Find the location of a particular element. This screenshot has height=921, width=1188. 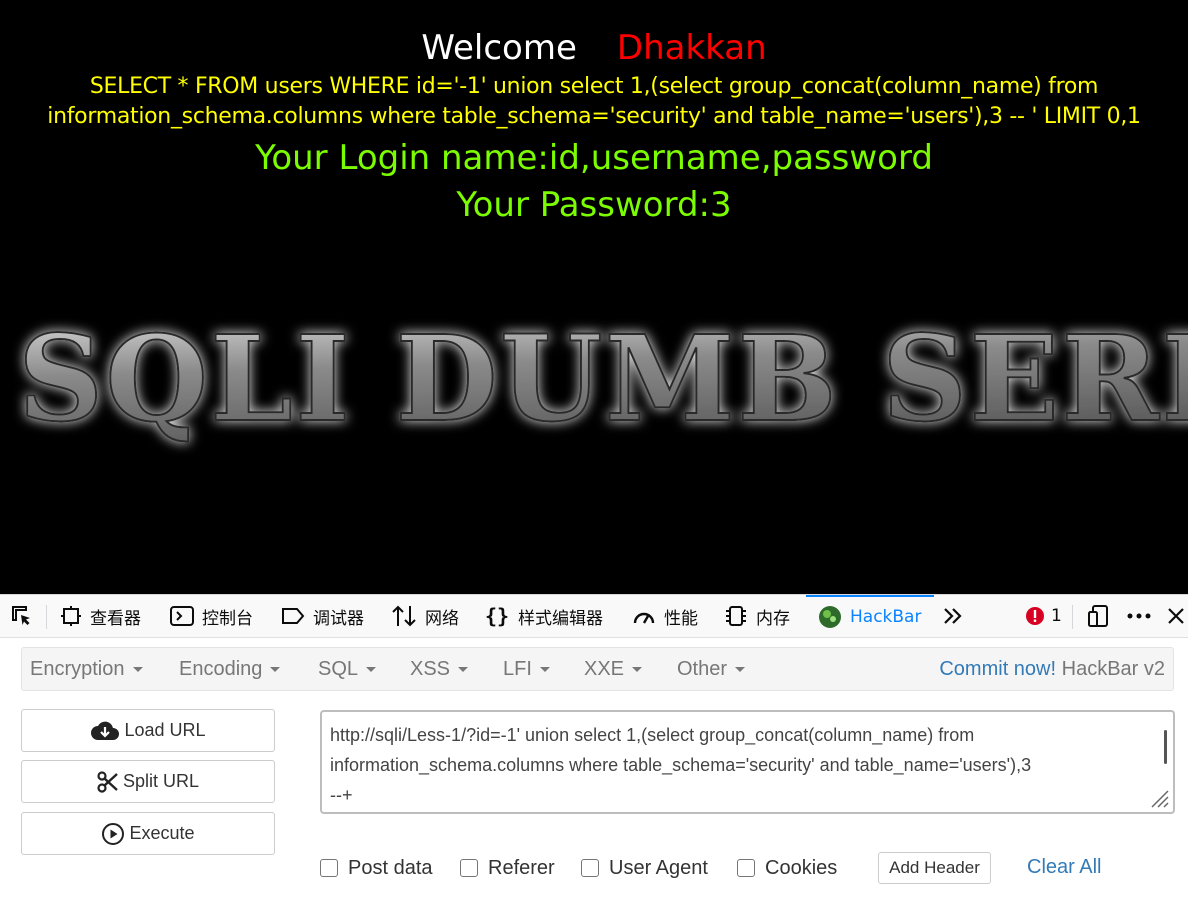

network-icon is located at coordinates (404, 616).